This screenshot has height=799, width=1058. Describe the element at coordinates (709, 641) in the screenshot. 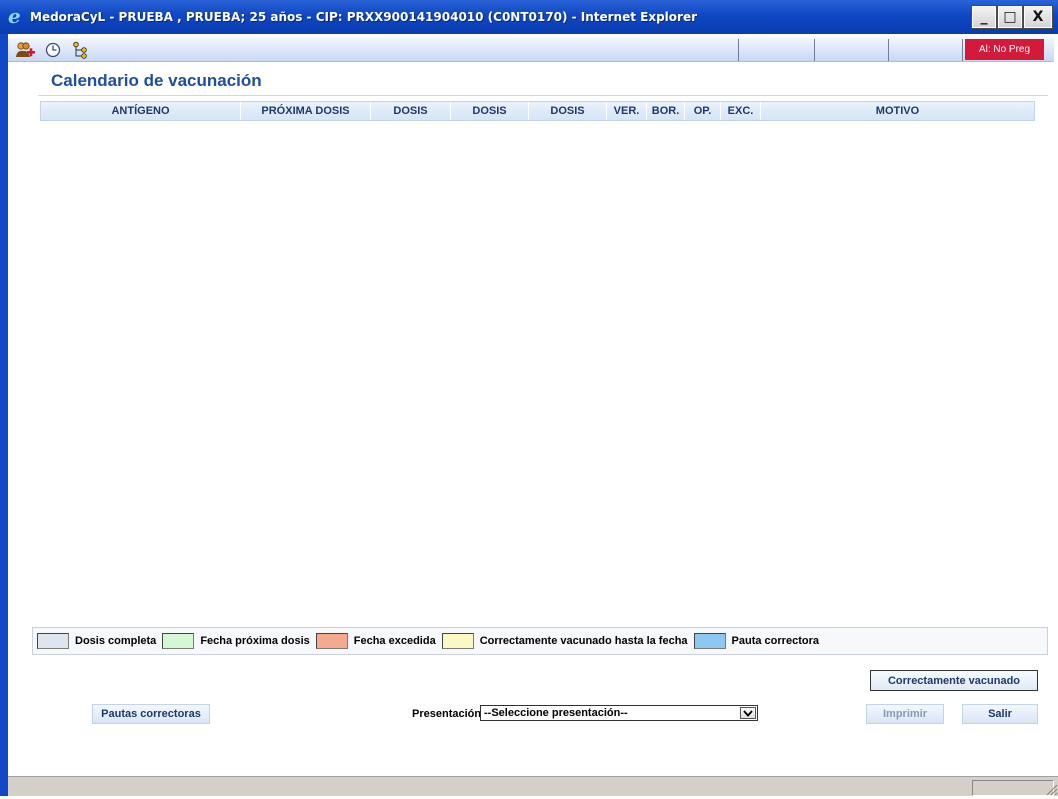

I see `legend-swatch-pauta-correctora` at that location.